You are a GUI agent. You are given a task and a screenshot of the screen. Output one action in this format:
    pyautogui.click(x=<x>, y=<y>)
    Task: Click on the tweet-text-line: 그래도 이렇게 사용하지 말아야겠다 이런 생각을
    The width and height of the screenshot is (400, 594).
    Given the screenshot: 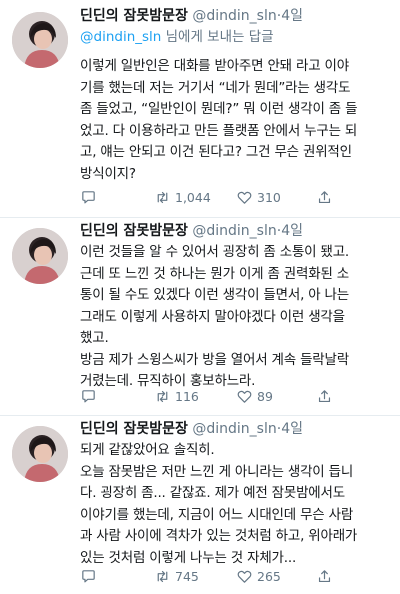 What is the action you would take?
    pyautogui.click(x=212, y=316)
    